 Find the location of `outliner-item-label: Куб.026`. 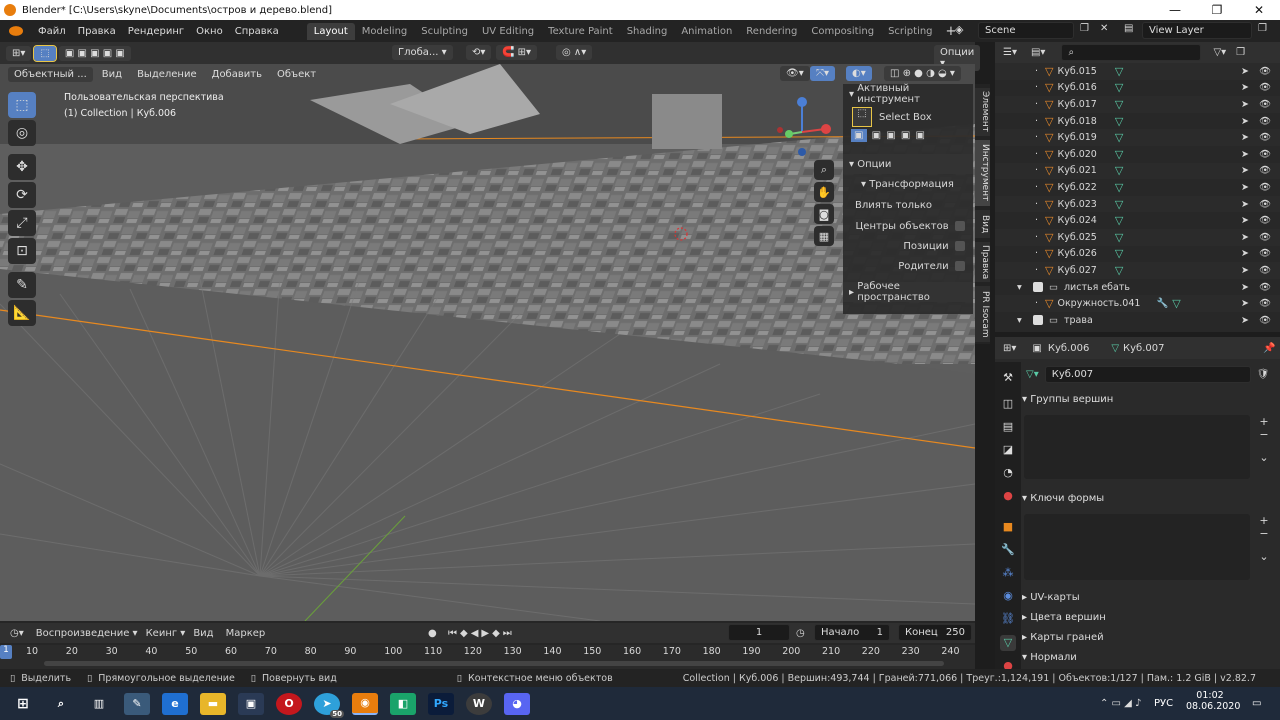

outliner-item-label: Куб.026 is located at coordinates (1076, 253).